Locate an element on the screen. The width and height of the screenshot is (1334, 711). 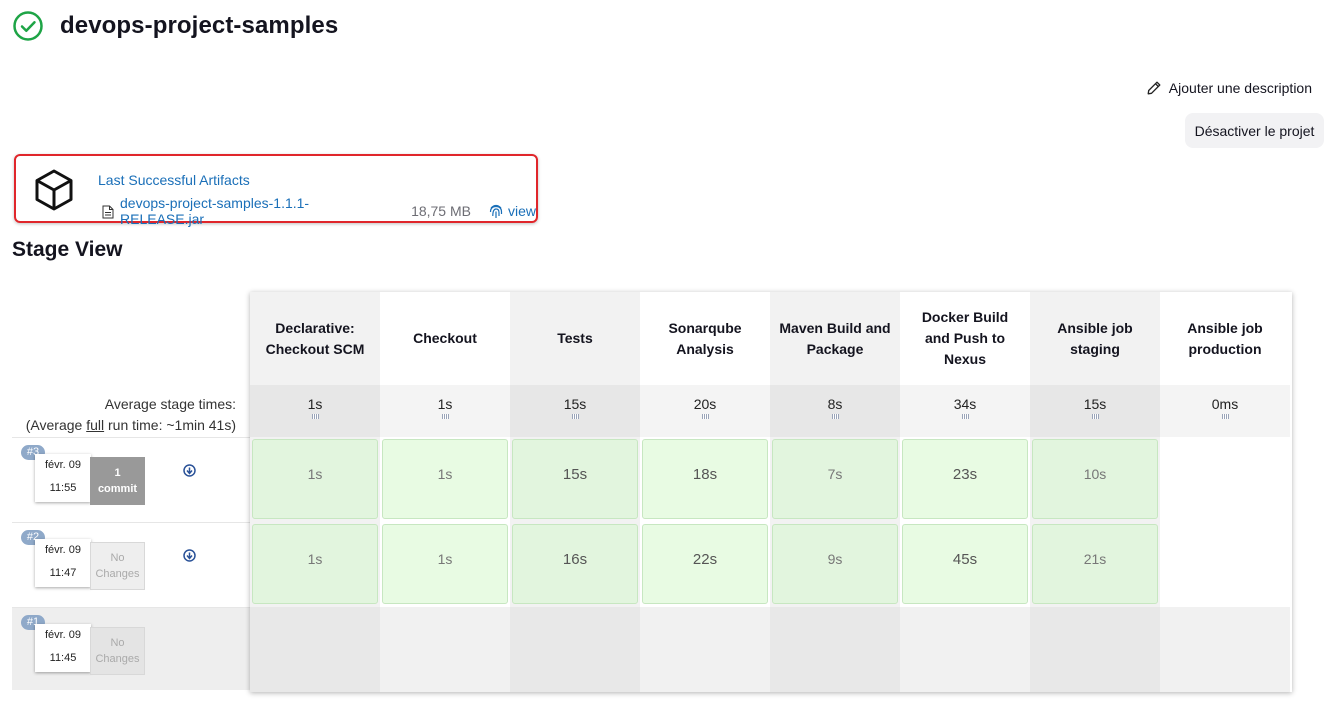
stage-average-time: 34s is located at coordinates (965, 411).